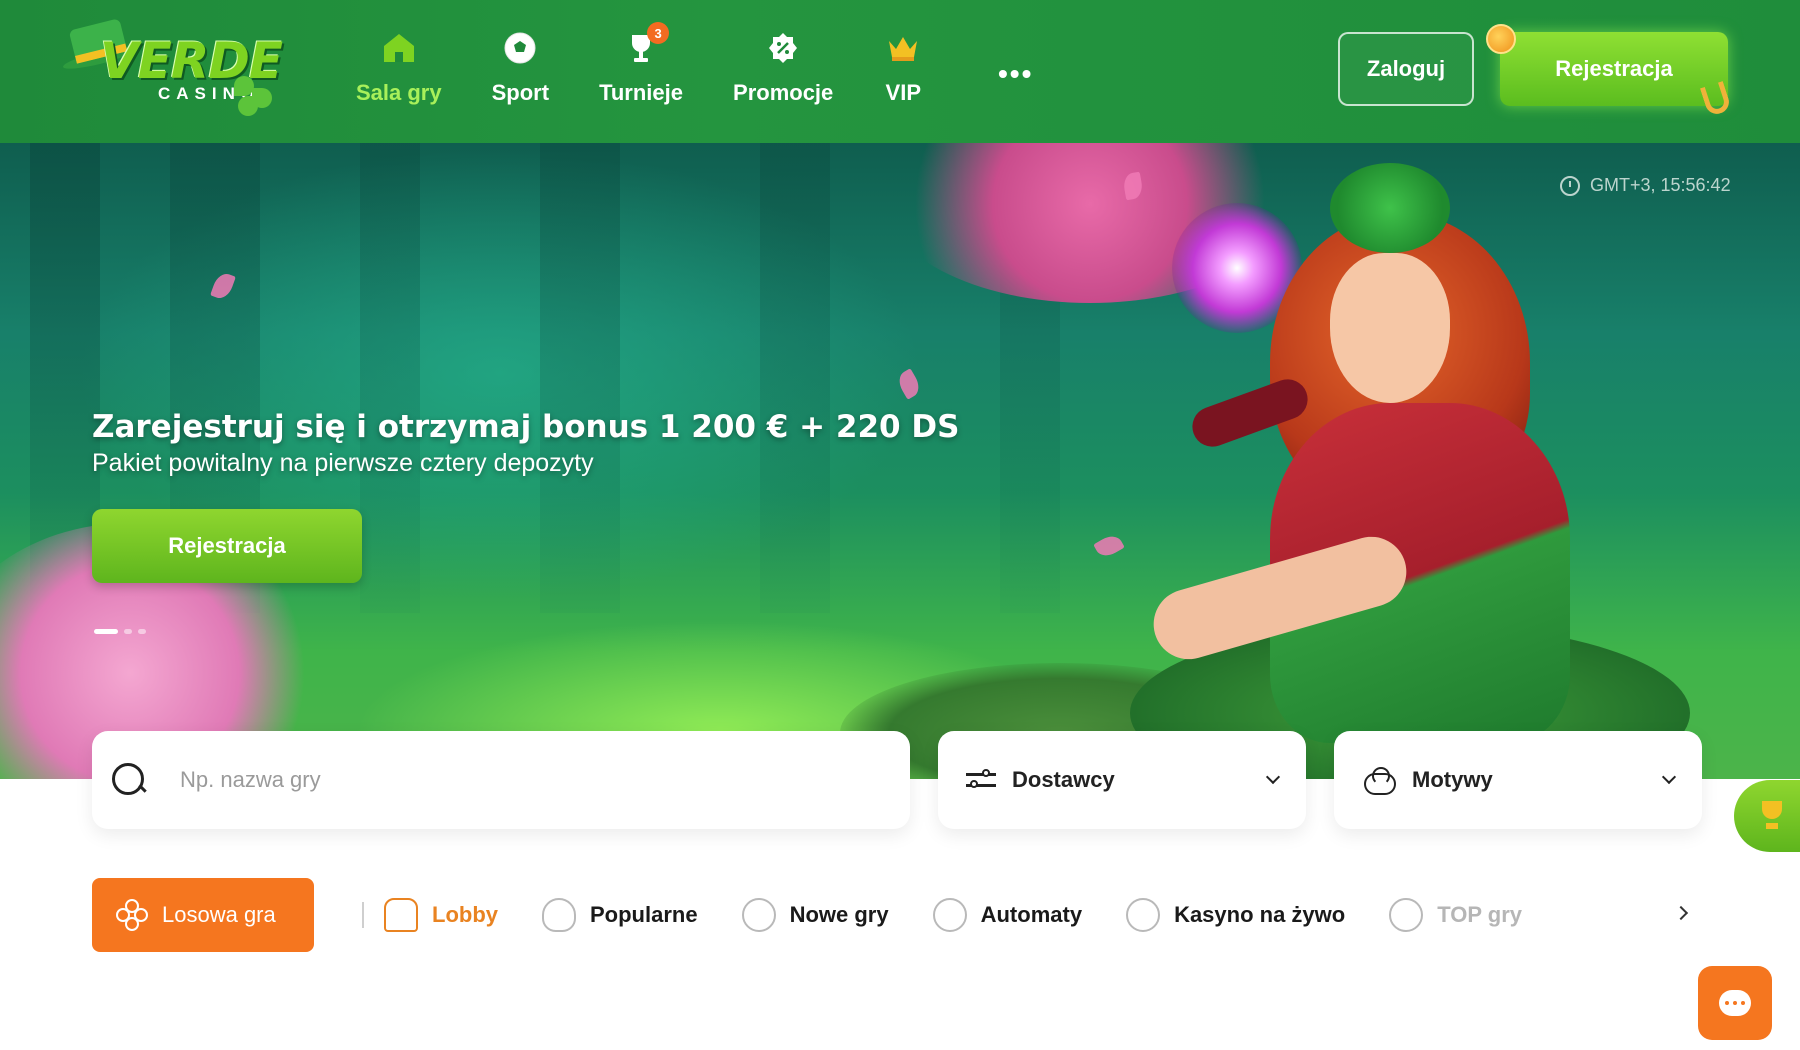  I want to click on hero-register-button: Rejestracja, so click(227, 546).